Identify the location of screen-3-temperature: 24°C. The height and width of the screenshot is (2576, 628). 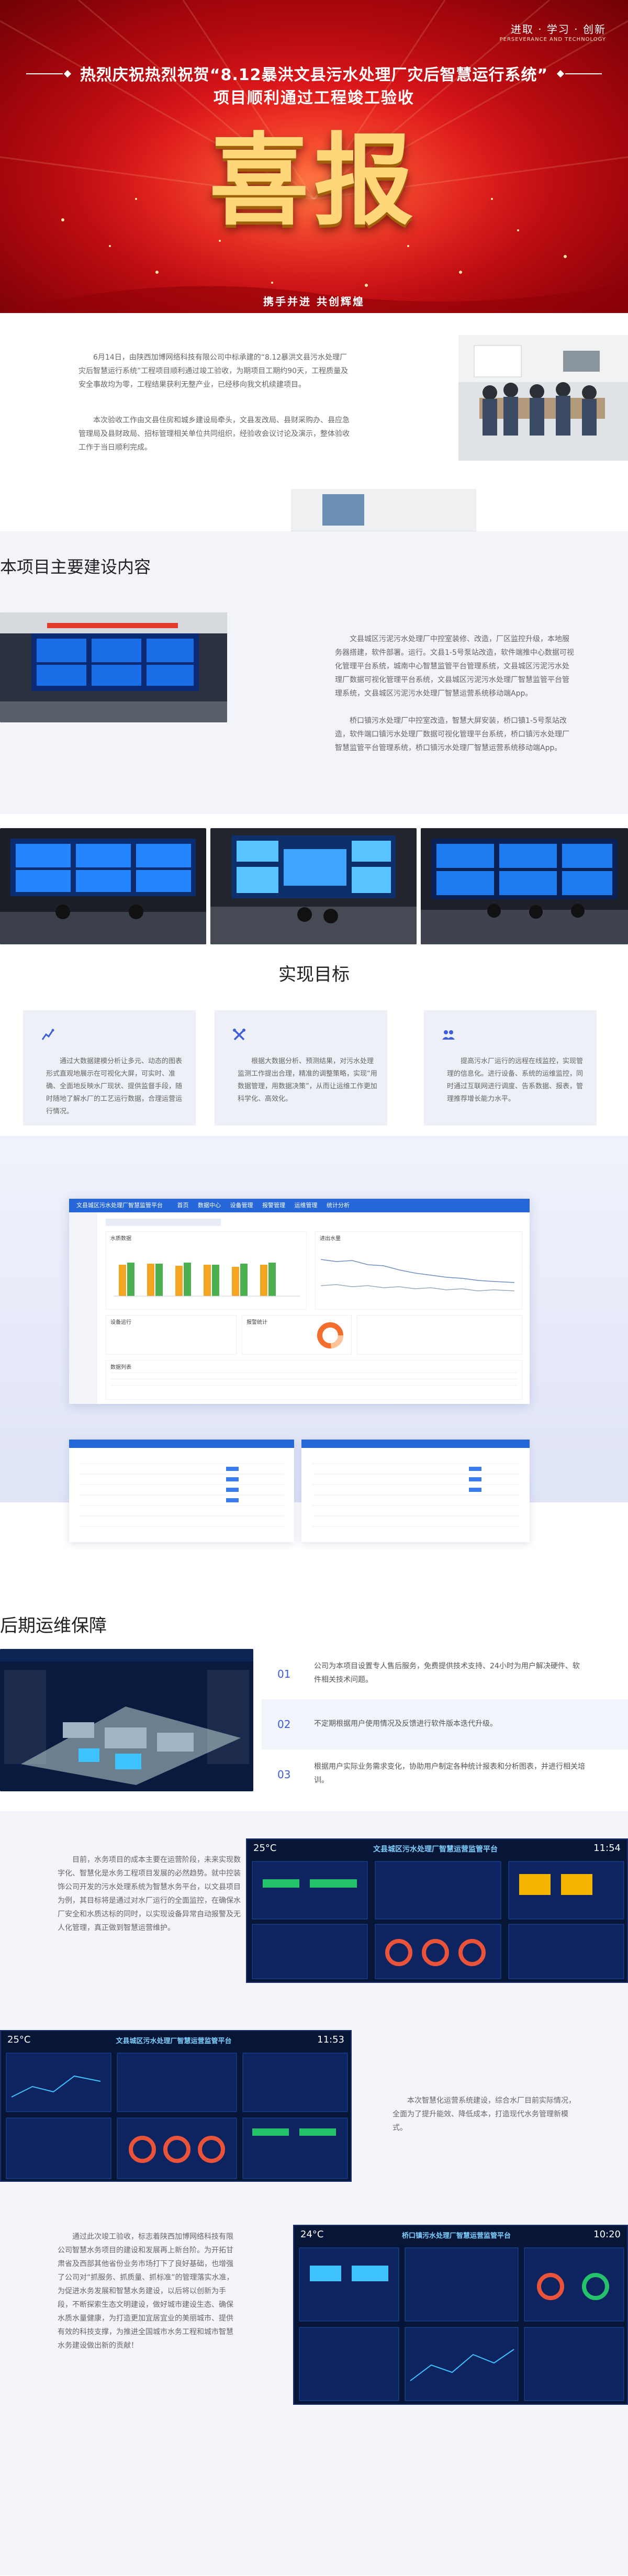
(312, 2234).